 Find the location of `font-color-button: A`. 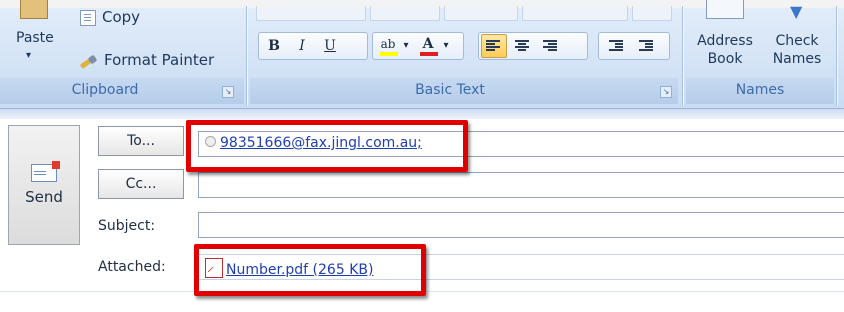

font-color-button: A is located at coordinates (428, 46).